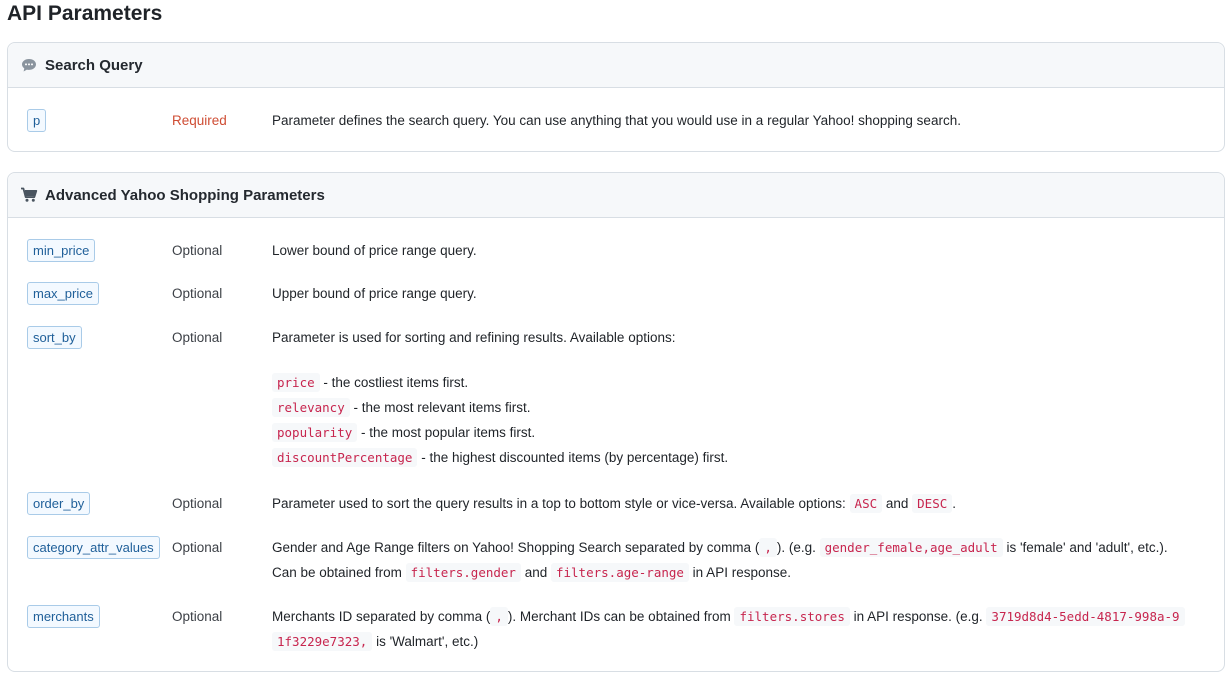 This screenshot has height=676, width=1231. Describe the element at coordinates (63, 293) in the screenshot. I see `param-name-max-price: max_price` at that location.